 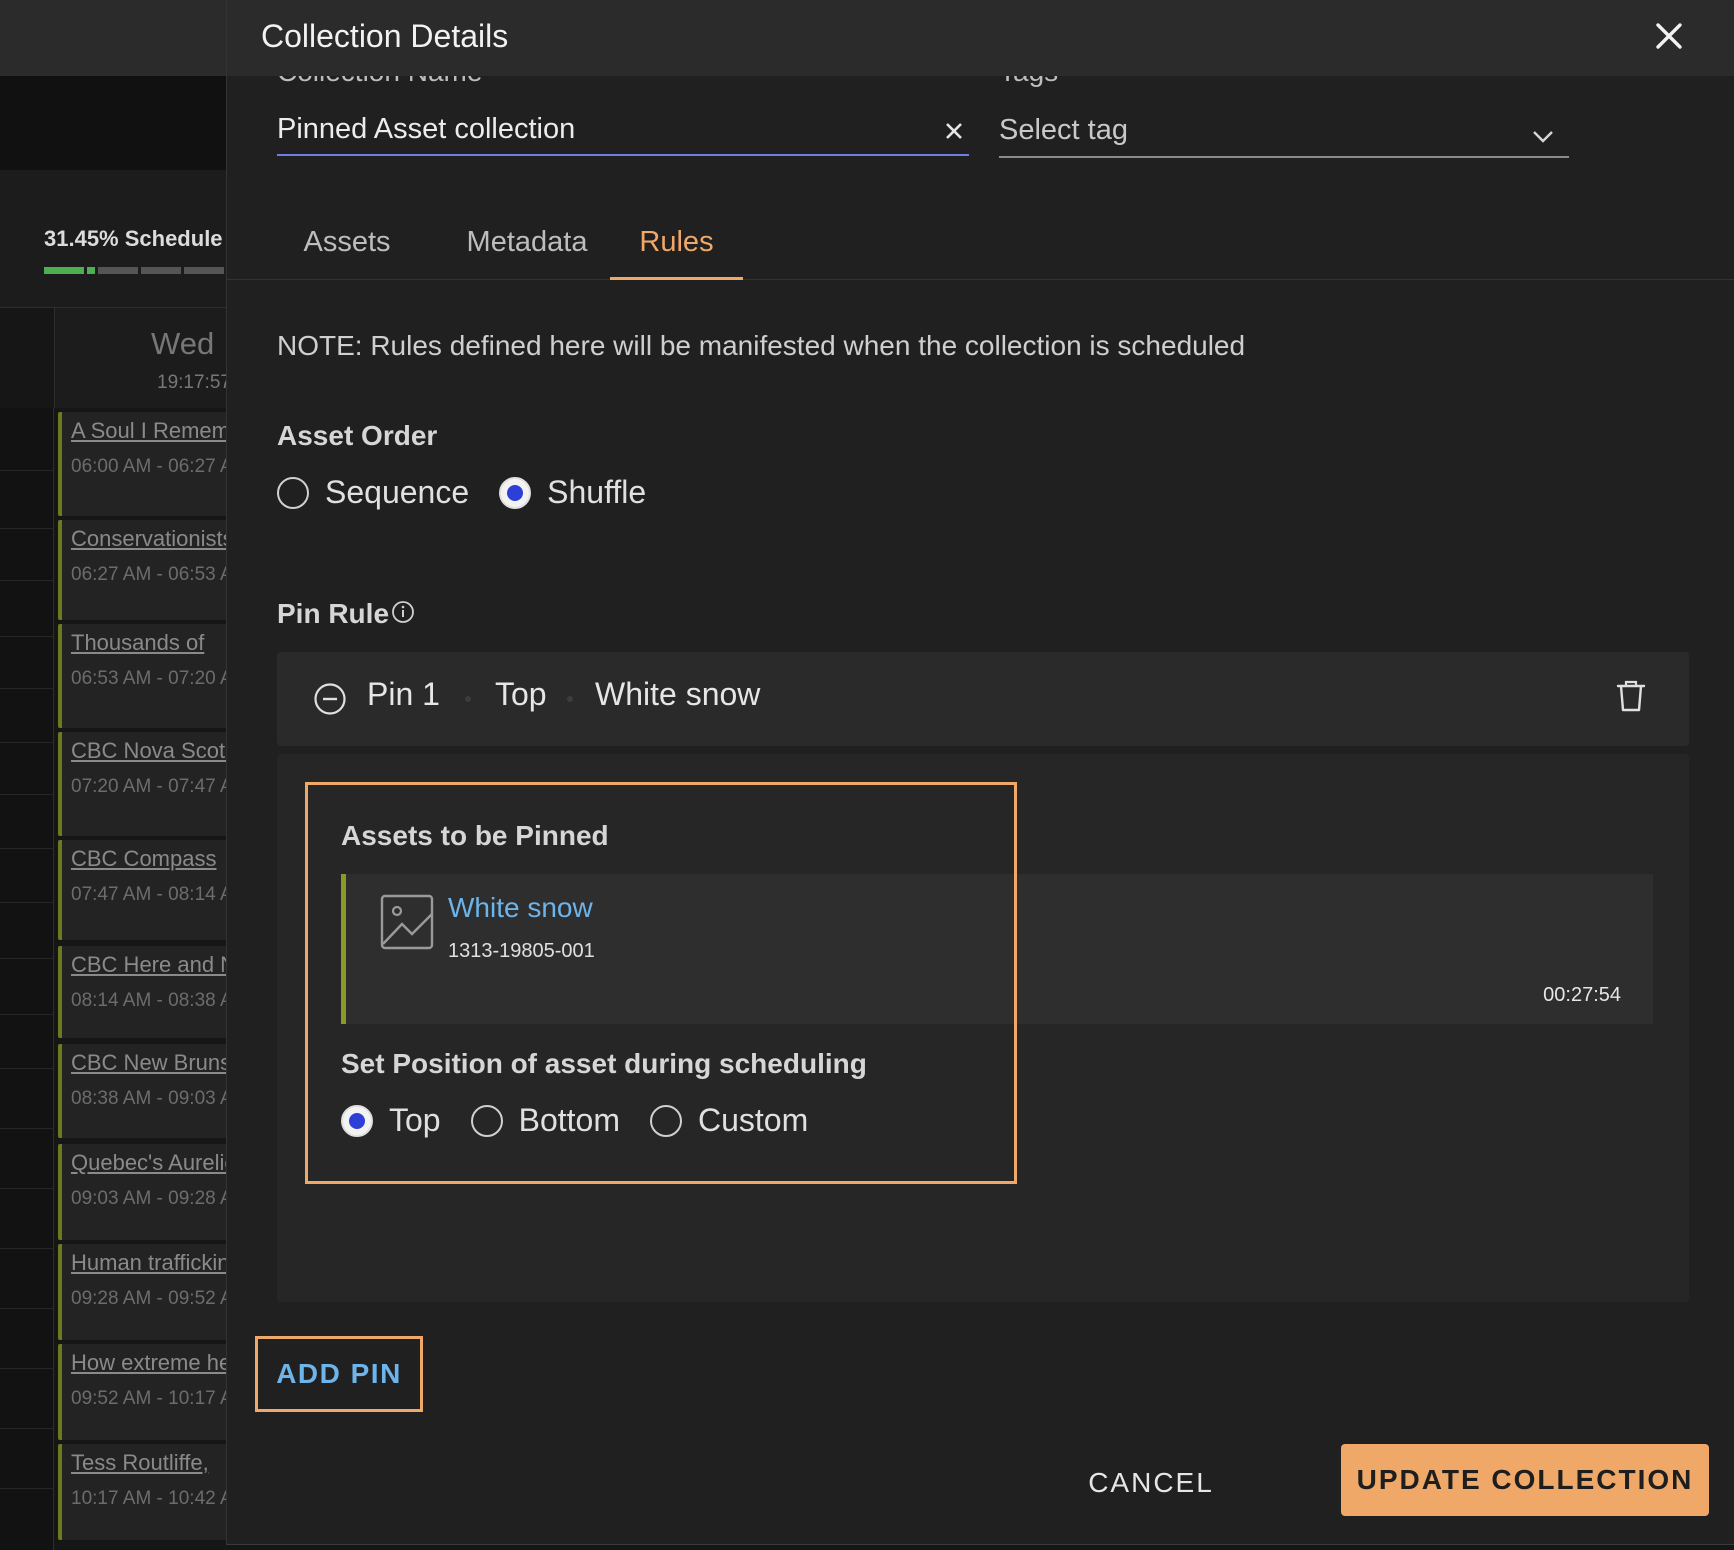 I want to click on event-title: Thousands of, so click(x=155, y=643).